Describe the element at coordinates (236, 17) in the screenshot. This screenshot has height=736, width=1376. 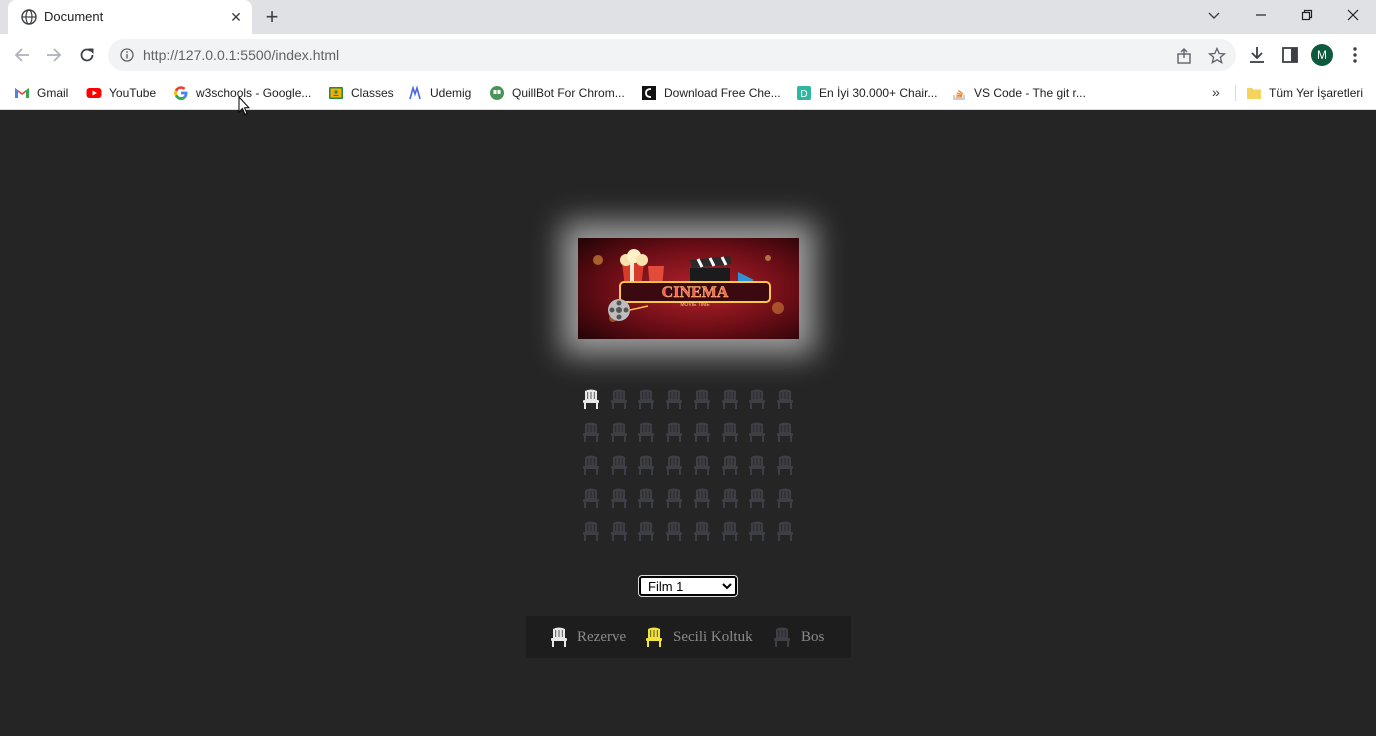
I see `tab-close-button: ✕` at that location.